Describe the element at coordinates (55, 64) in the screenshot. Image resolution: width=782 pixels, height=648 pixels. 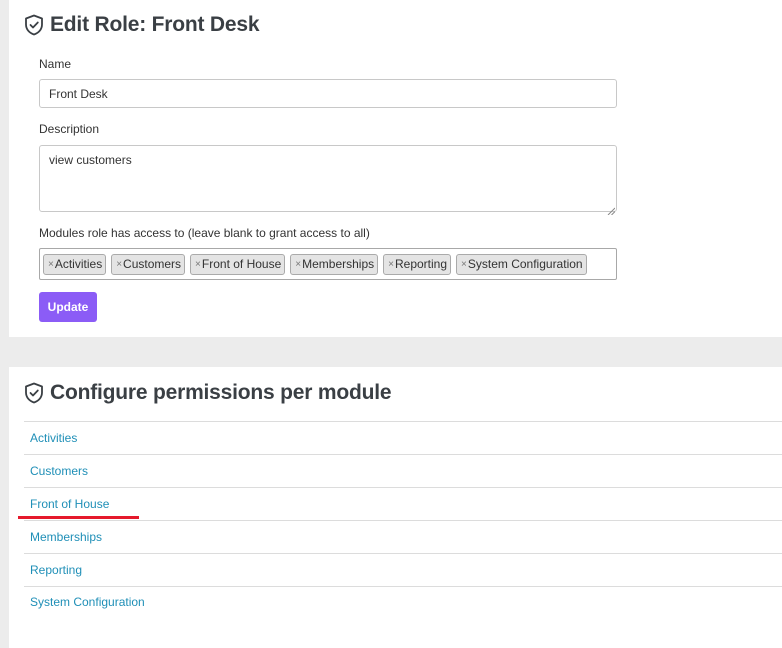
I see `name-label: Name` at that location.